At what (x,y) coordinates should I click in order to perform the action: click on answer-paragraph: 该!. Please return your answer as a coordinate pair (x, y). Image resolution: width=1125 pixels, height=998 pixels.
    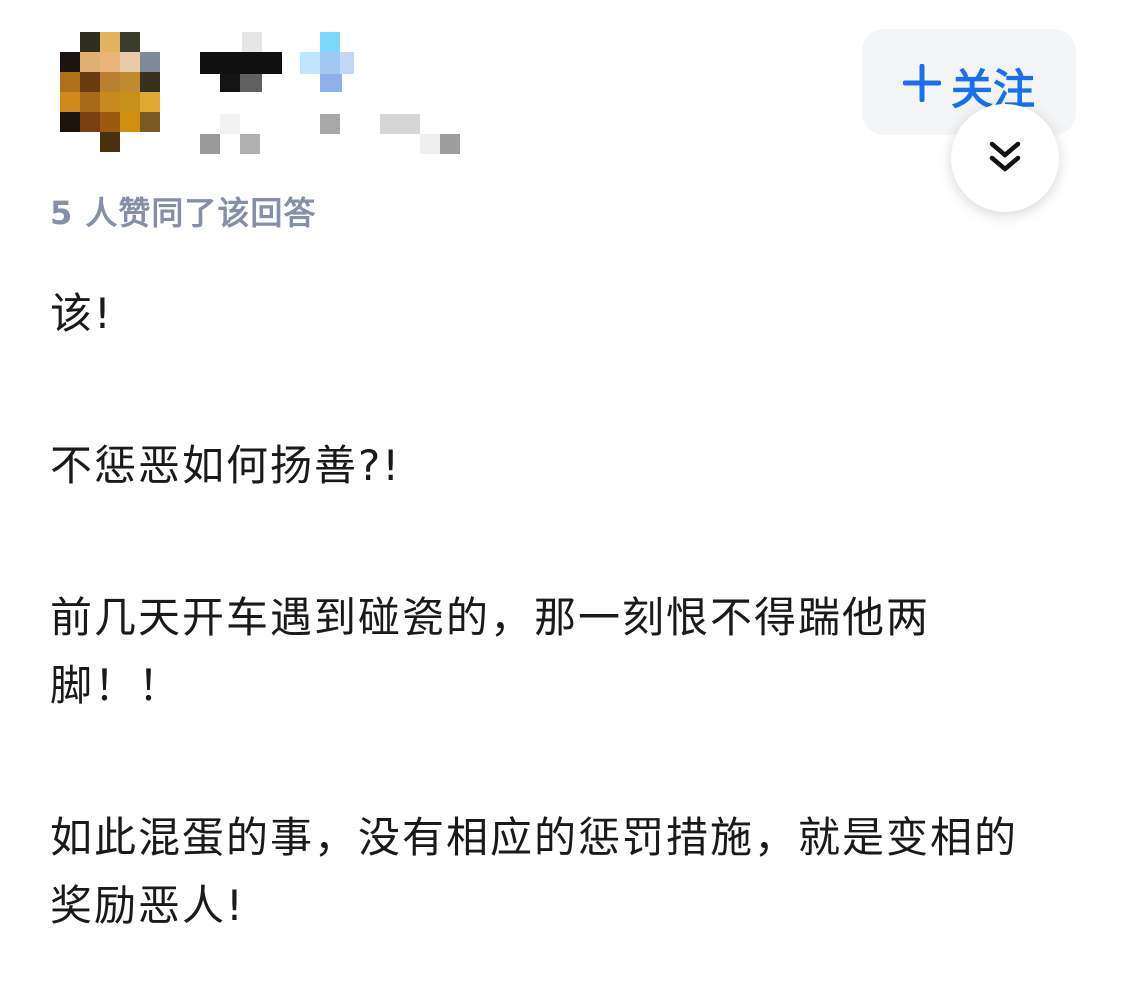
    Looking at the image, I should click on (81, 313).